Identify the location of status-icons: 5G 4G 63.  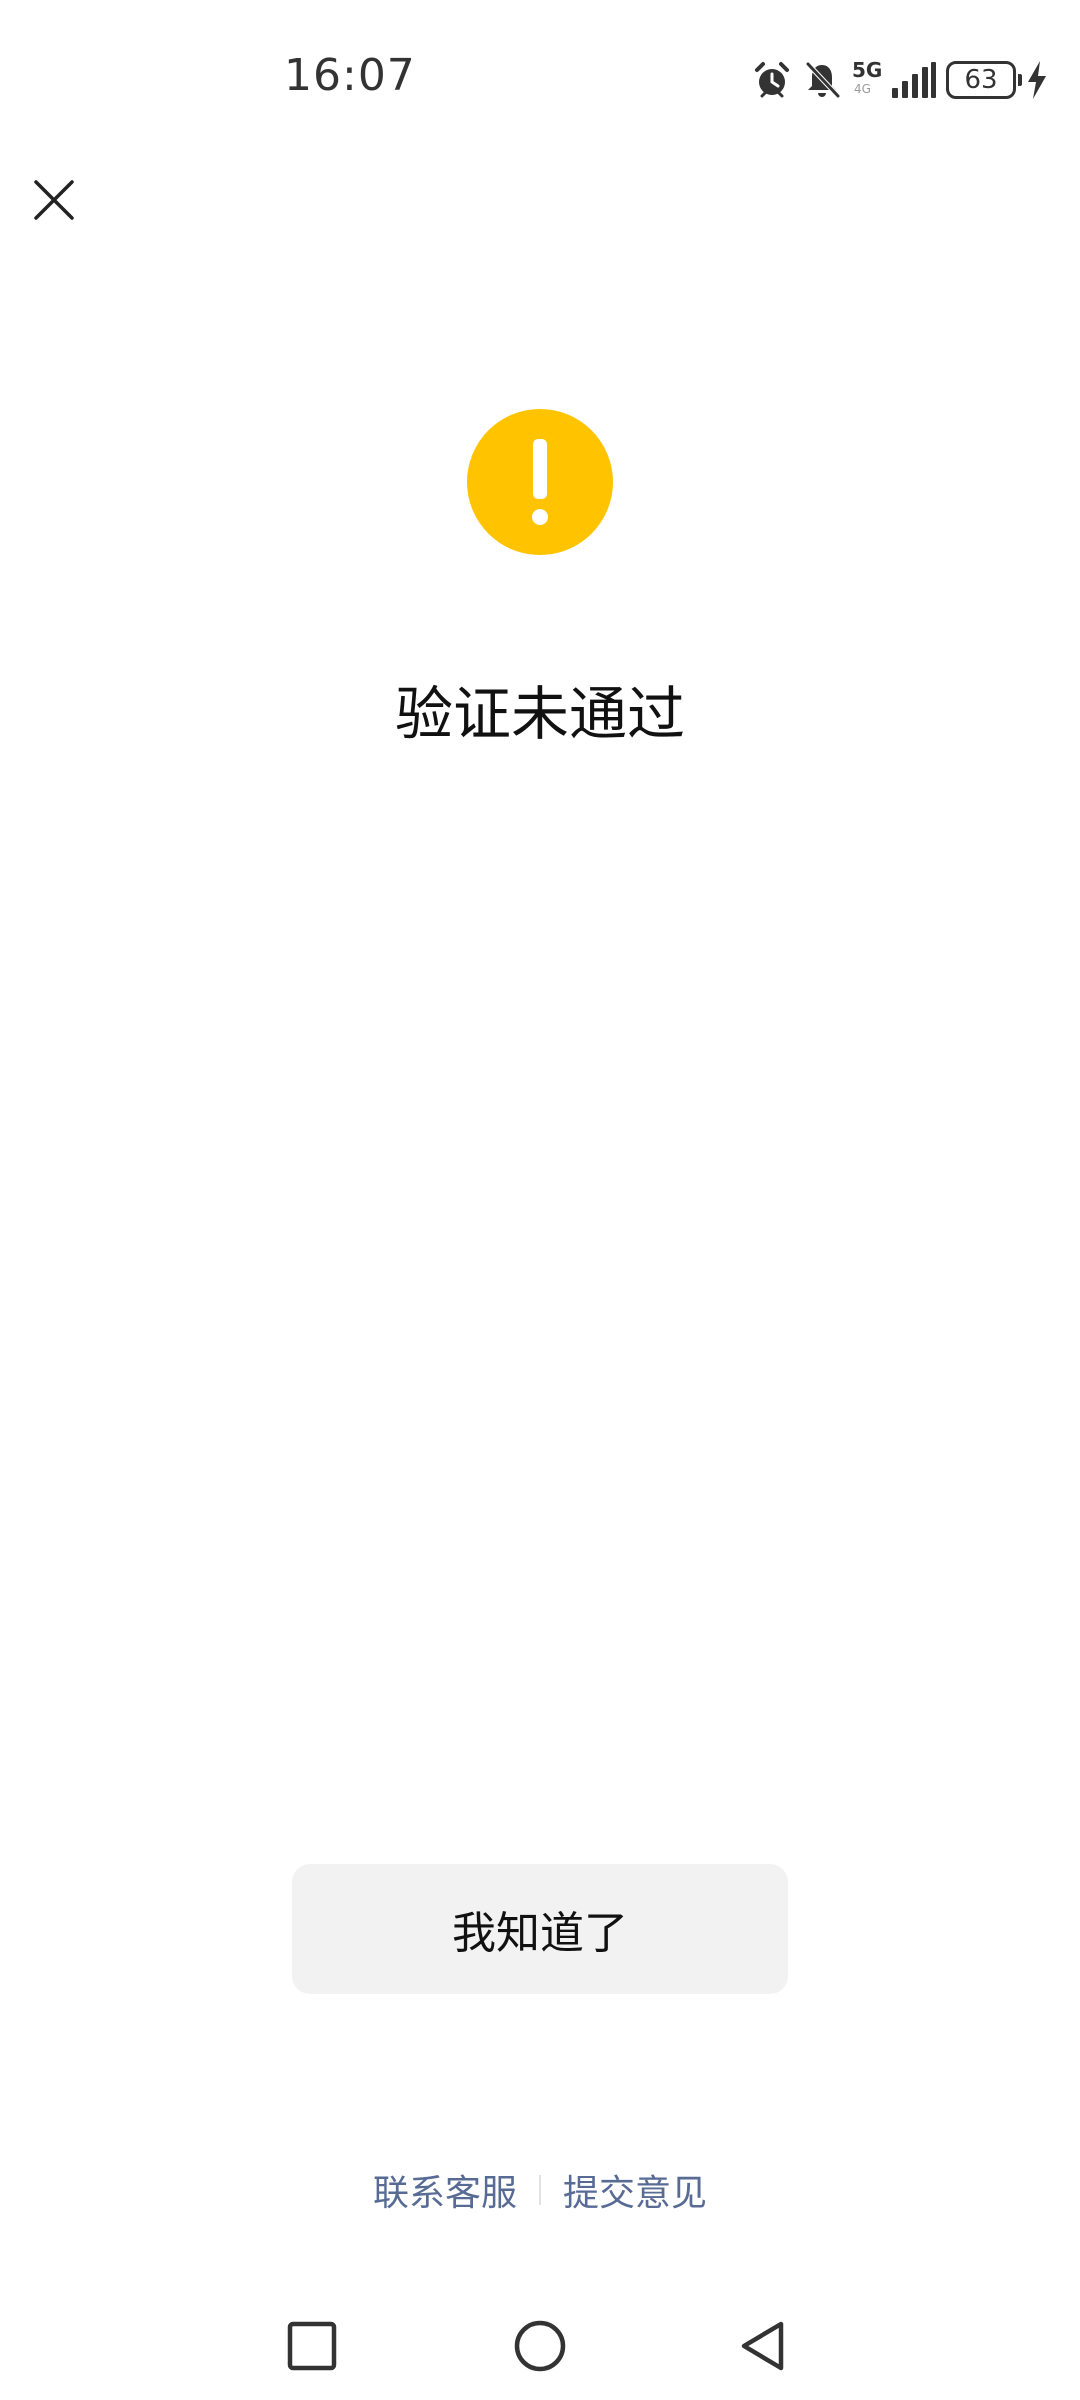
(900, 80).